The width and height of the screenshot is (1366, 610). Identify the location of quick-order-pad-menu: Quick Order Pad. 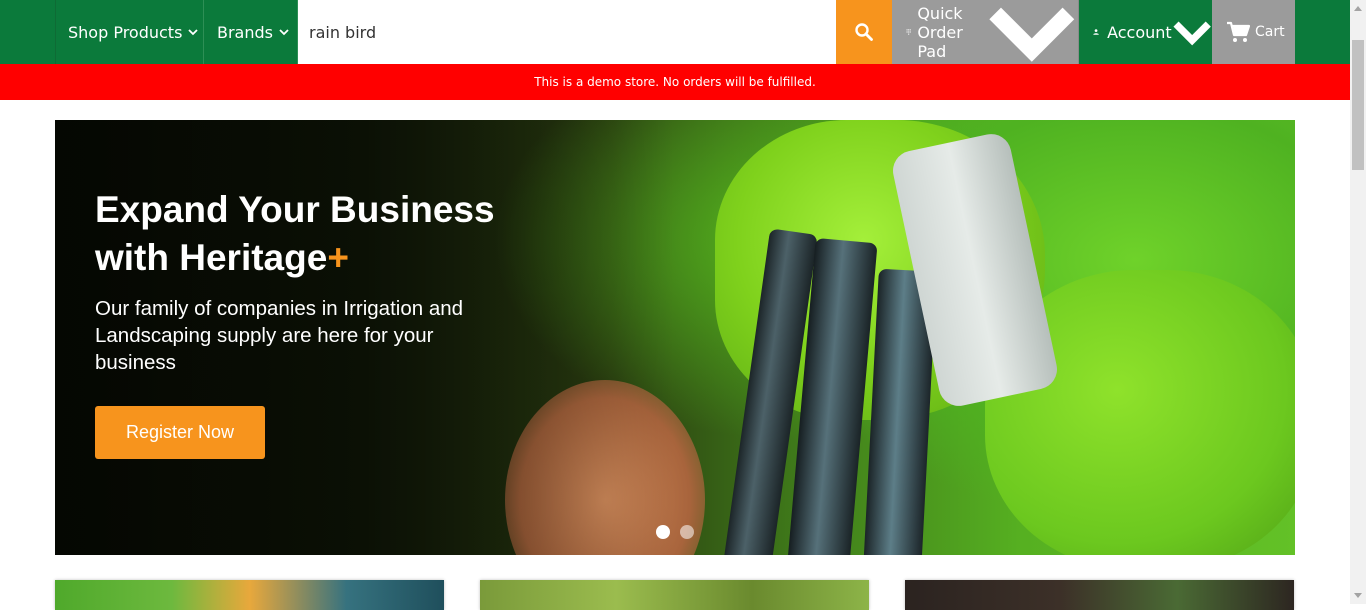
(985, 32).